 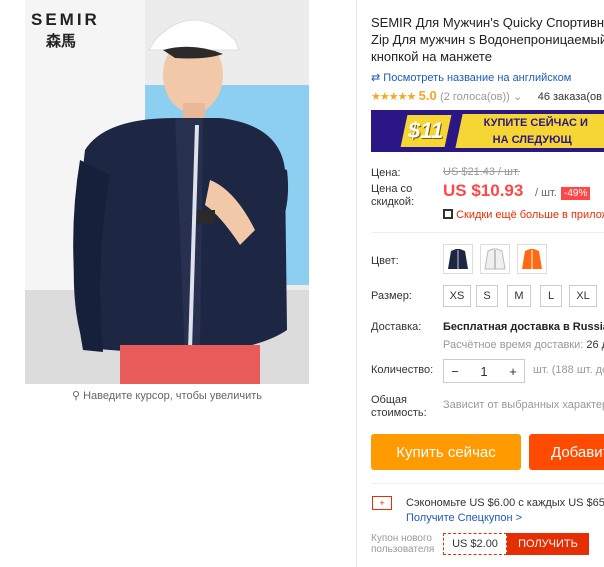 I want to click on color-swatch-white, so click(x=495, y=259).